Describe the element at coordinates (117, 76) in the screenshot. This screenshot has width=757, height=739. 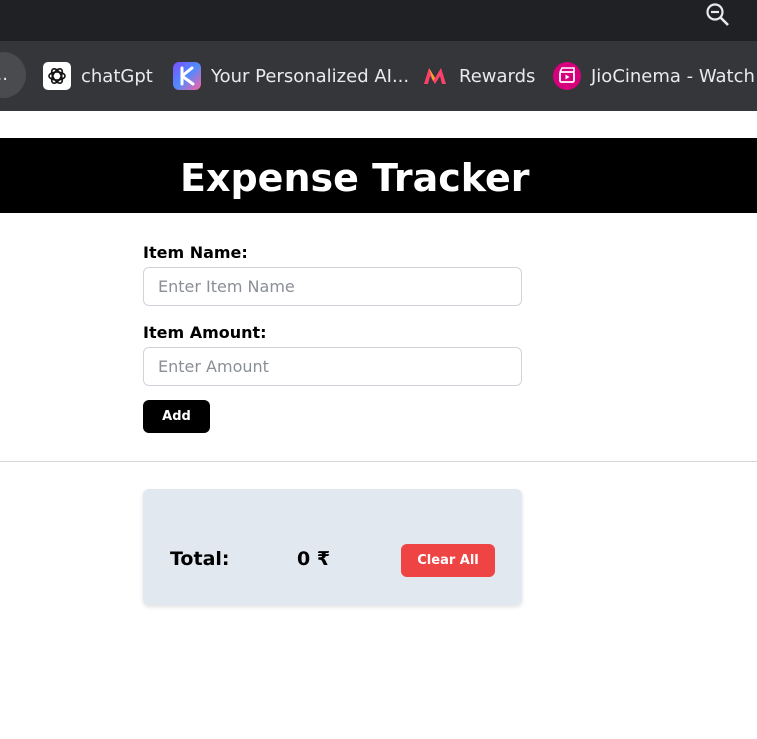
I see `bookmark-label: chatGpt` at that location.